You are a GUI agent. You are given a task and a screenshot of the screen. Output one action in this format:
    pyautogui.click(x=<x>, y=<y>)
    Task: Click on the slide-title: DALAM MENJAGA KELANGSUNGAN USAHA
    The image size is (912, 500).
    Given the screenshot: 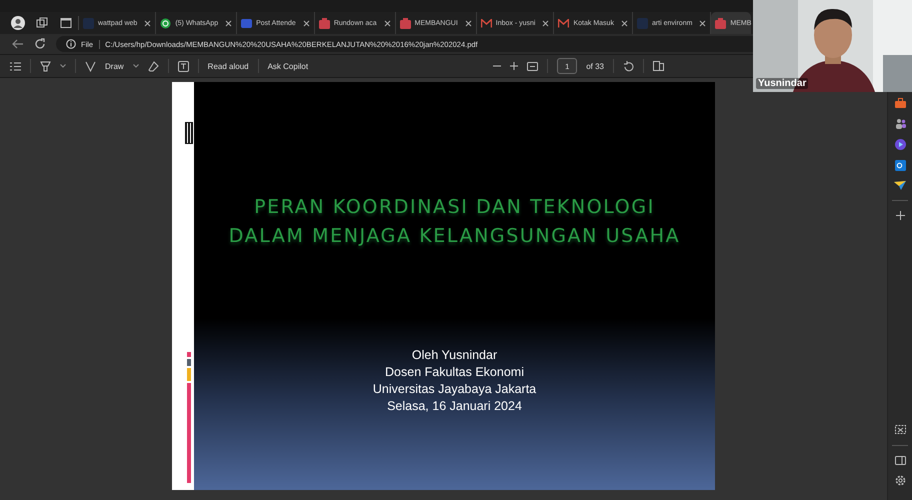 What is the action you would take?
    pyautogui.click(x=454, y=236)
    